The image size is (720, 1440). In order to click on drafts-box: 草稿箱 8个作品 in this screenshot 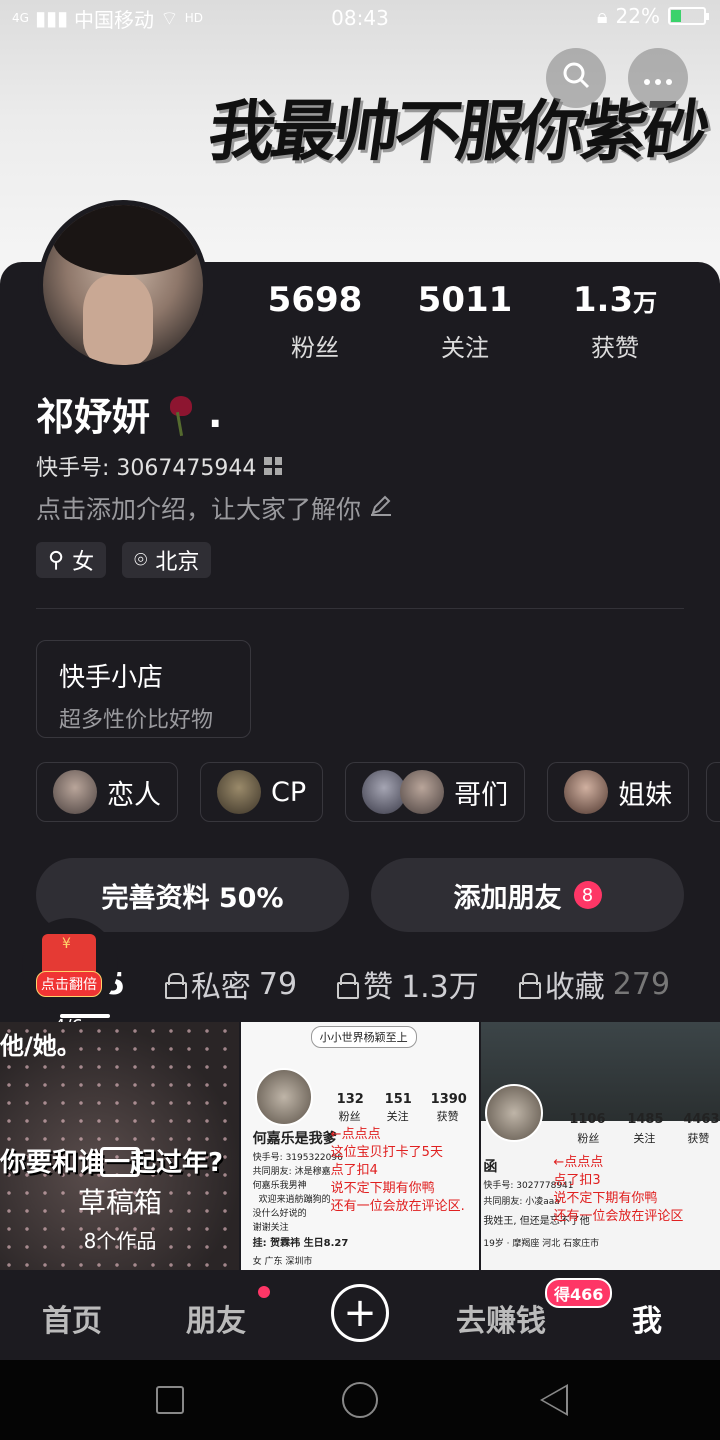, I will do `click(119, 1200)`.